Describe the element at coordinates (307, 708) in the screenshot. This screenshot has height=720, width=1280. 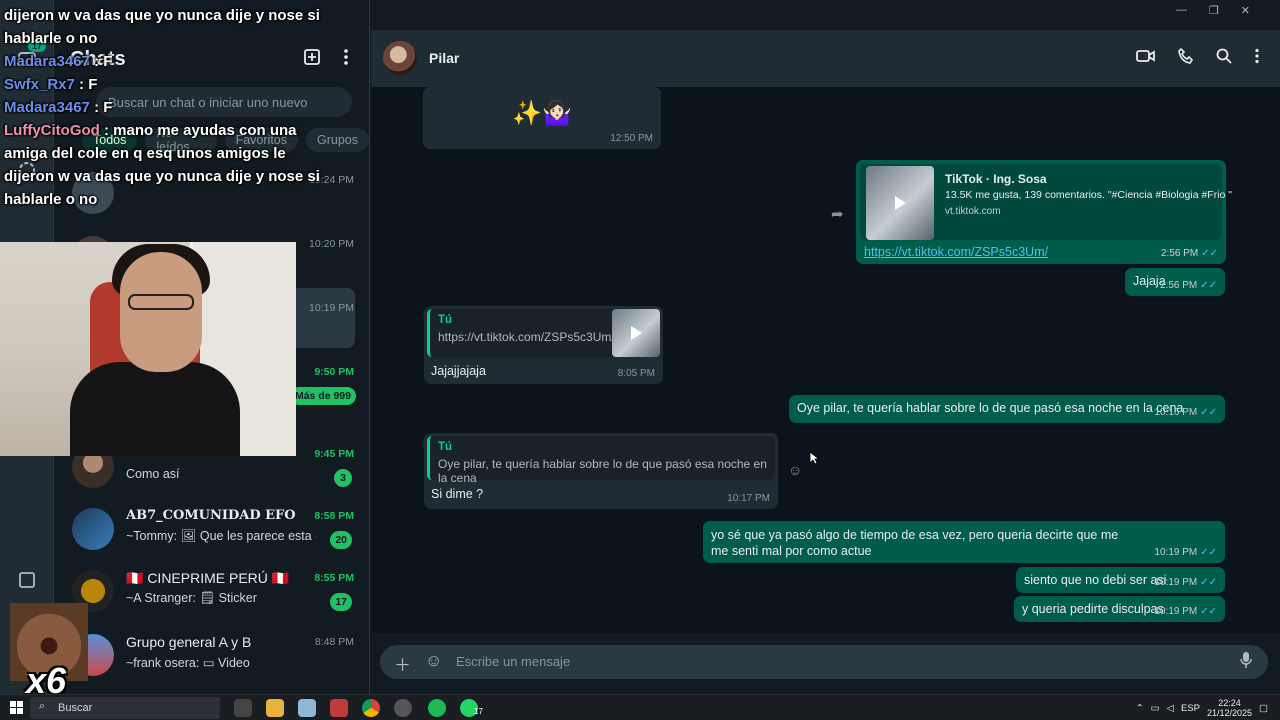
I see `notepad-icon` at that location.